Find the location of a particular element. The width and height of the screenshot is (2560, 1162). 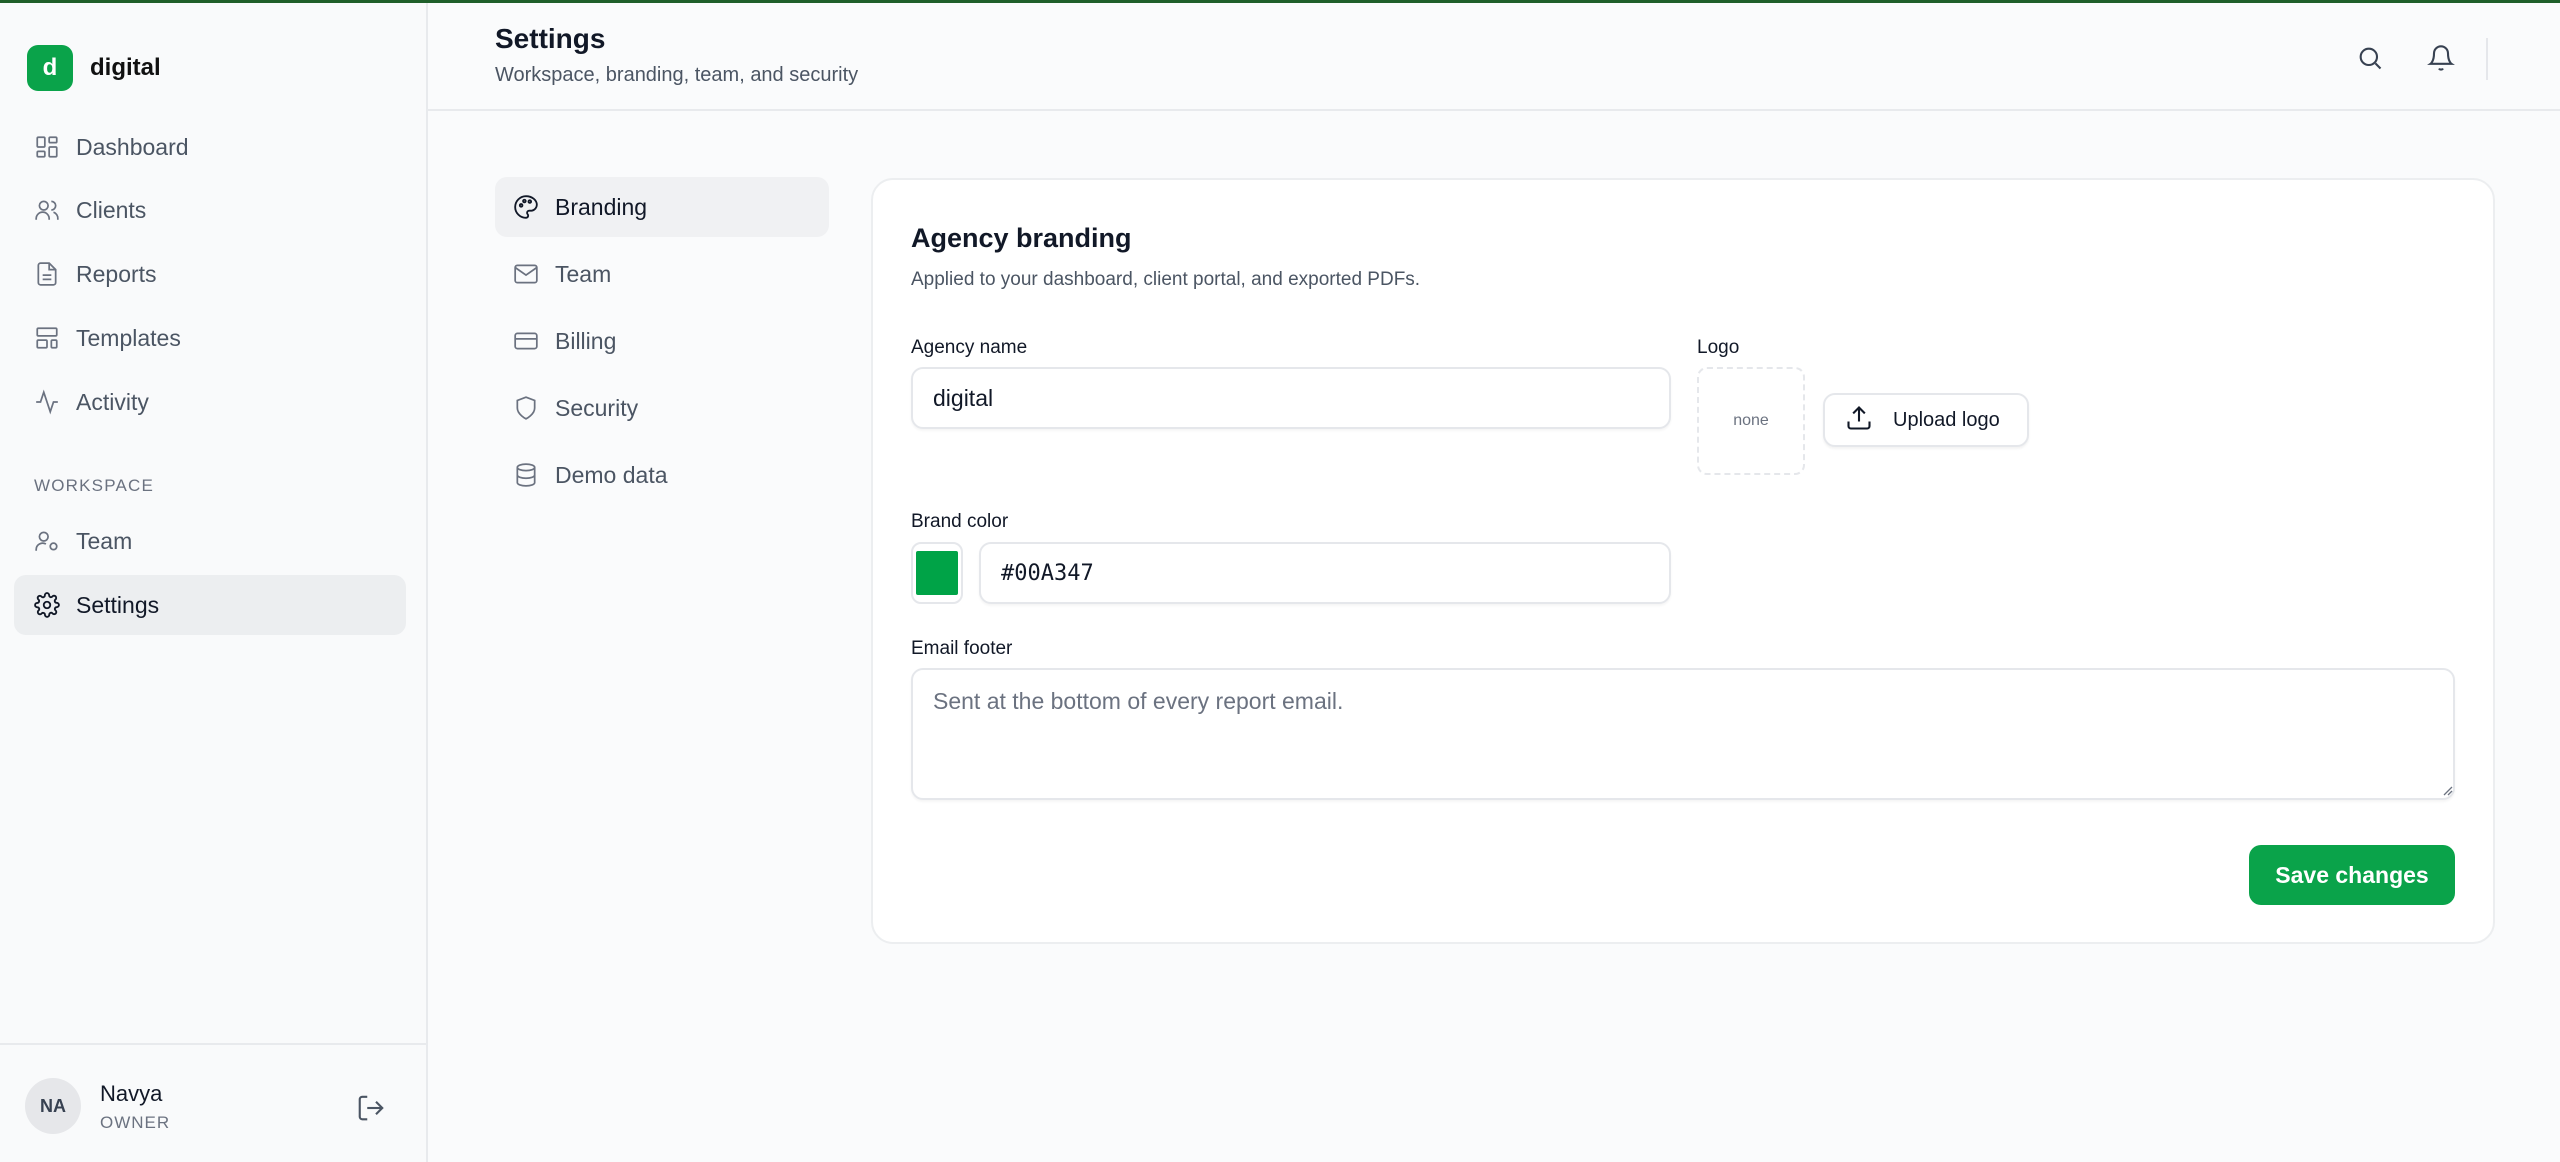

email-footer-field is located at coordinates (1683, 734).